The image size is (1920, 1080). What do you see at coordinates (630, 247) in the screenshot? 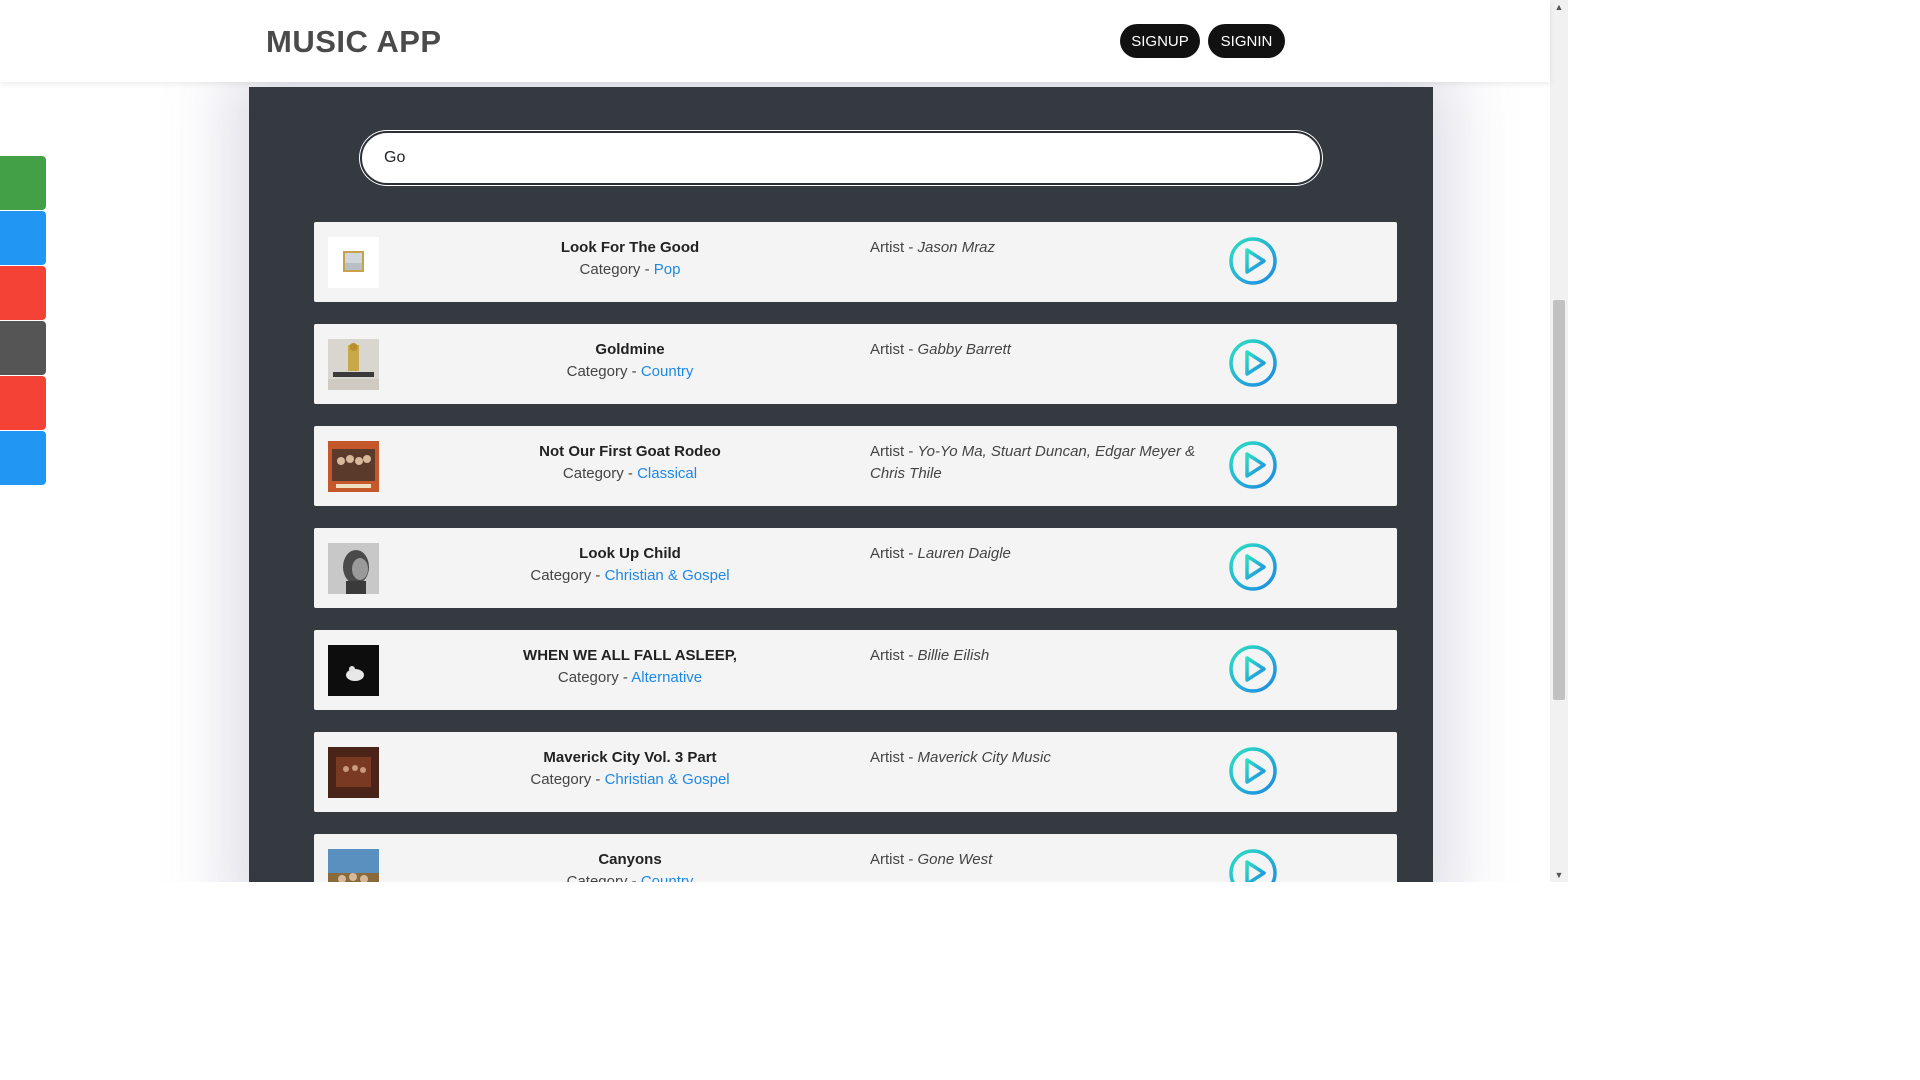
I see `song-title: Look For The Good` at bounding box center [630, 247].